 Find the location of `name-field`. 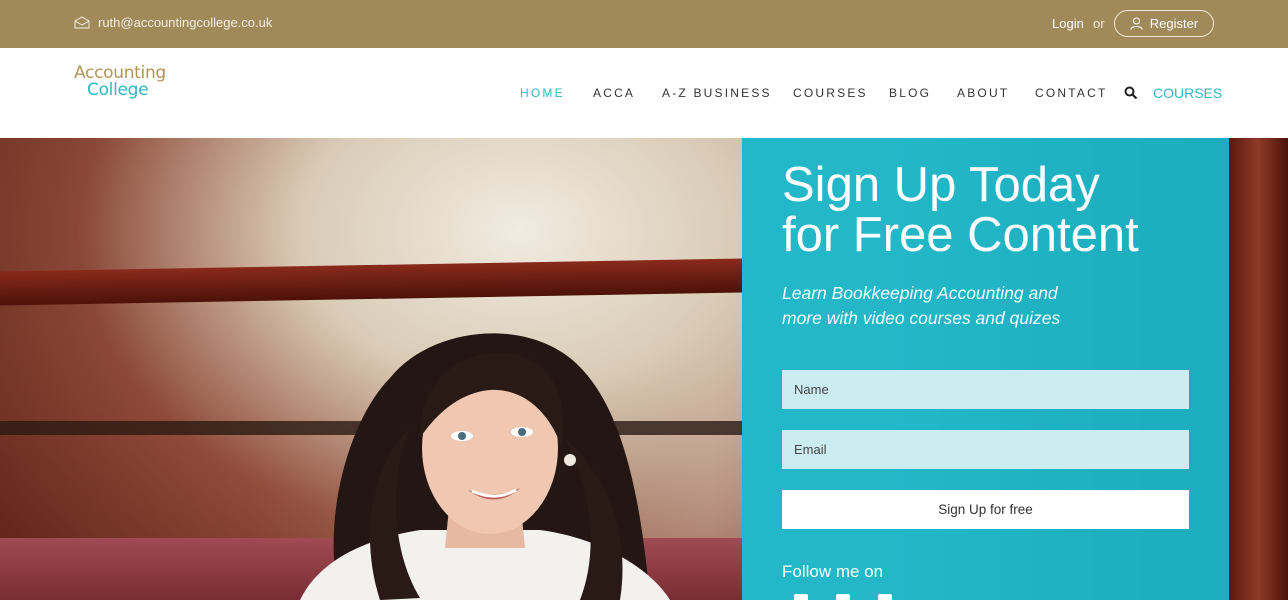

name-field is located at coordinates (985, 389).